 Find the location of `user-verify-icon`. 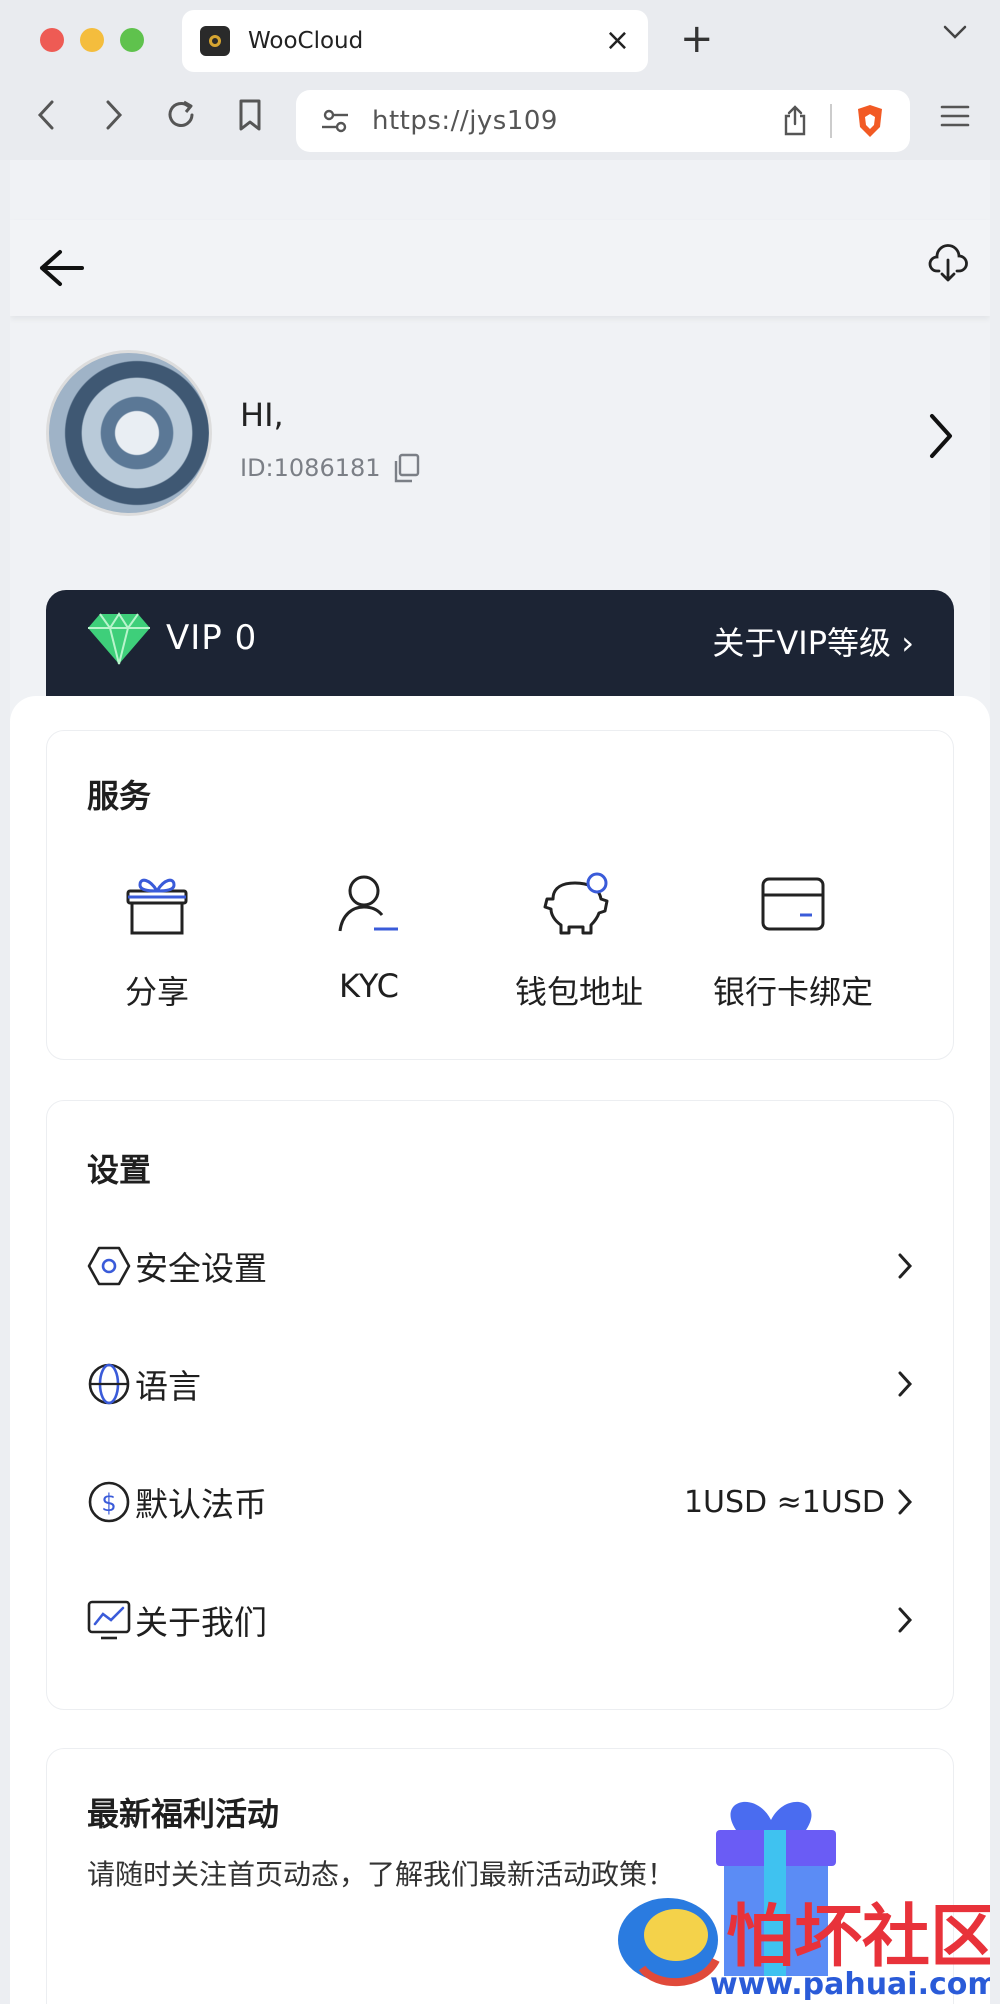

user-verify-icon is located at coordinates (368, 903).